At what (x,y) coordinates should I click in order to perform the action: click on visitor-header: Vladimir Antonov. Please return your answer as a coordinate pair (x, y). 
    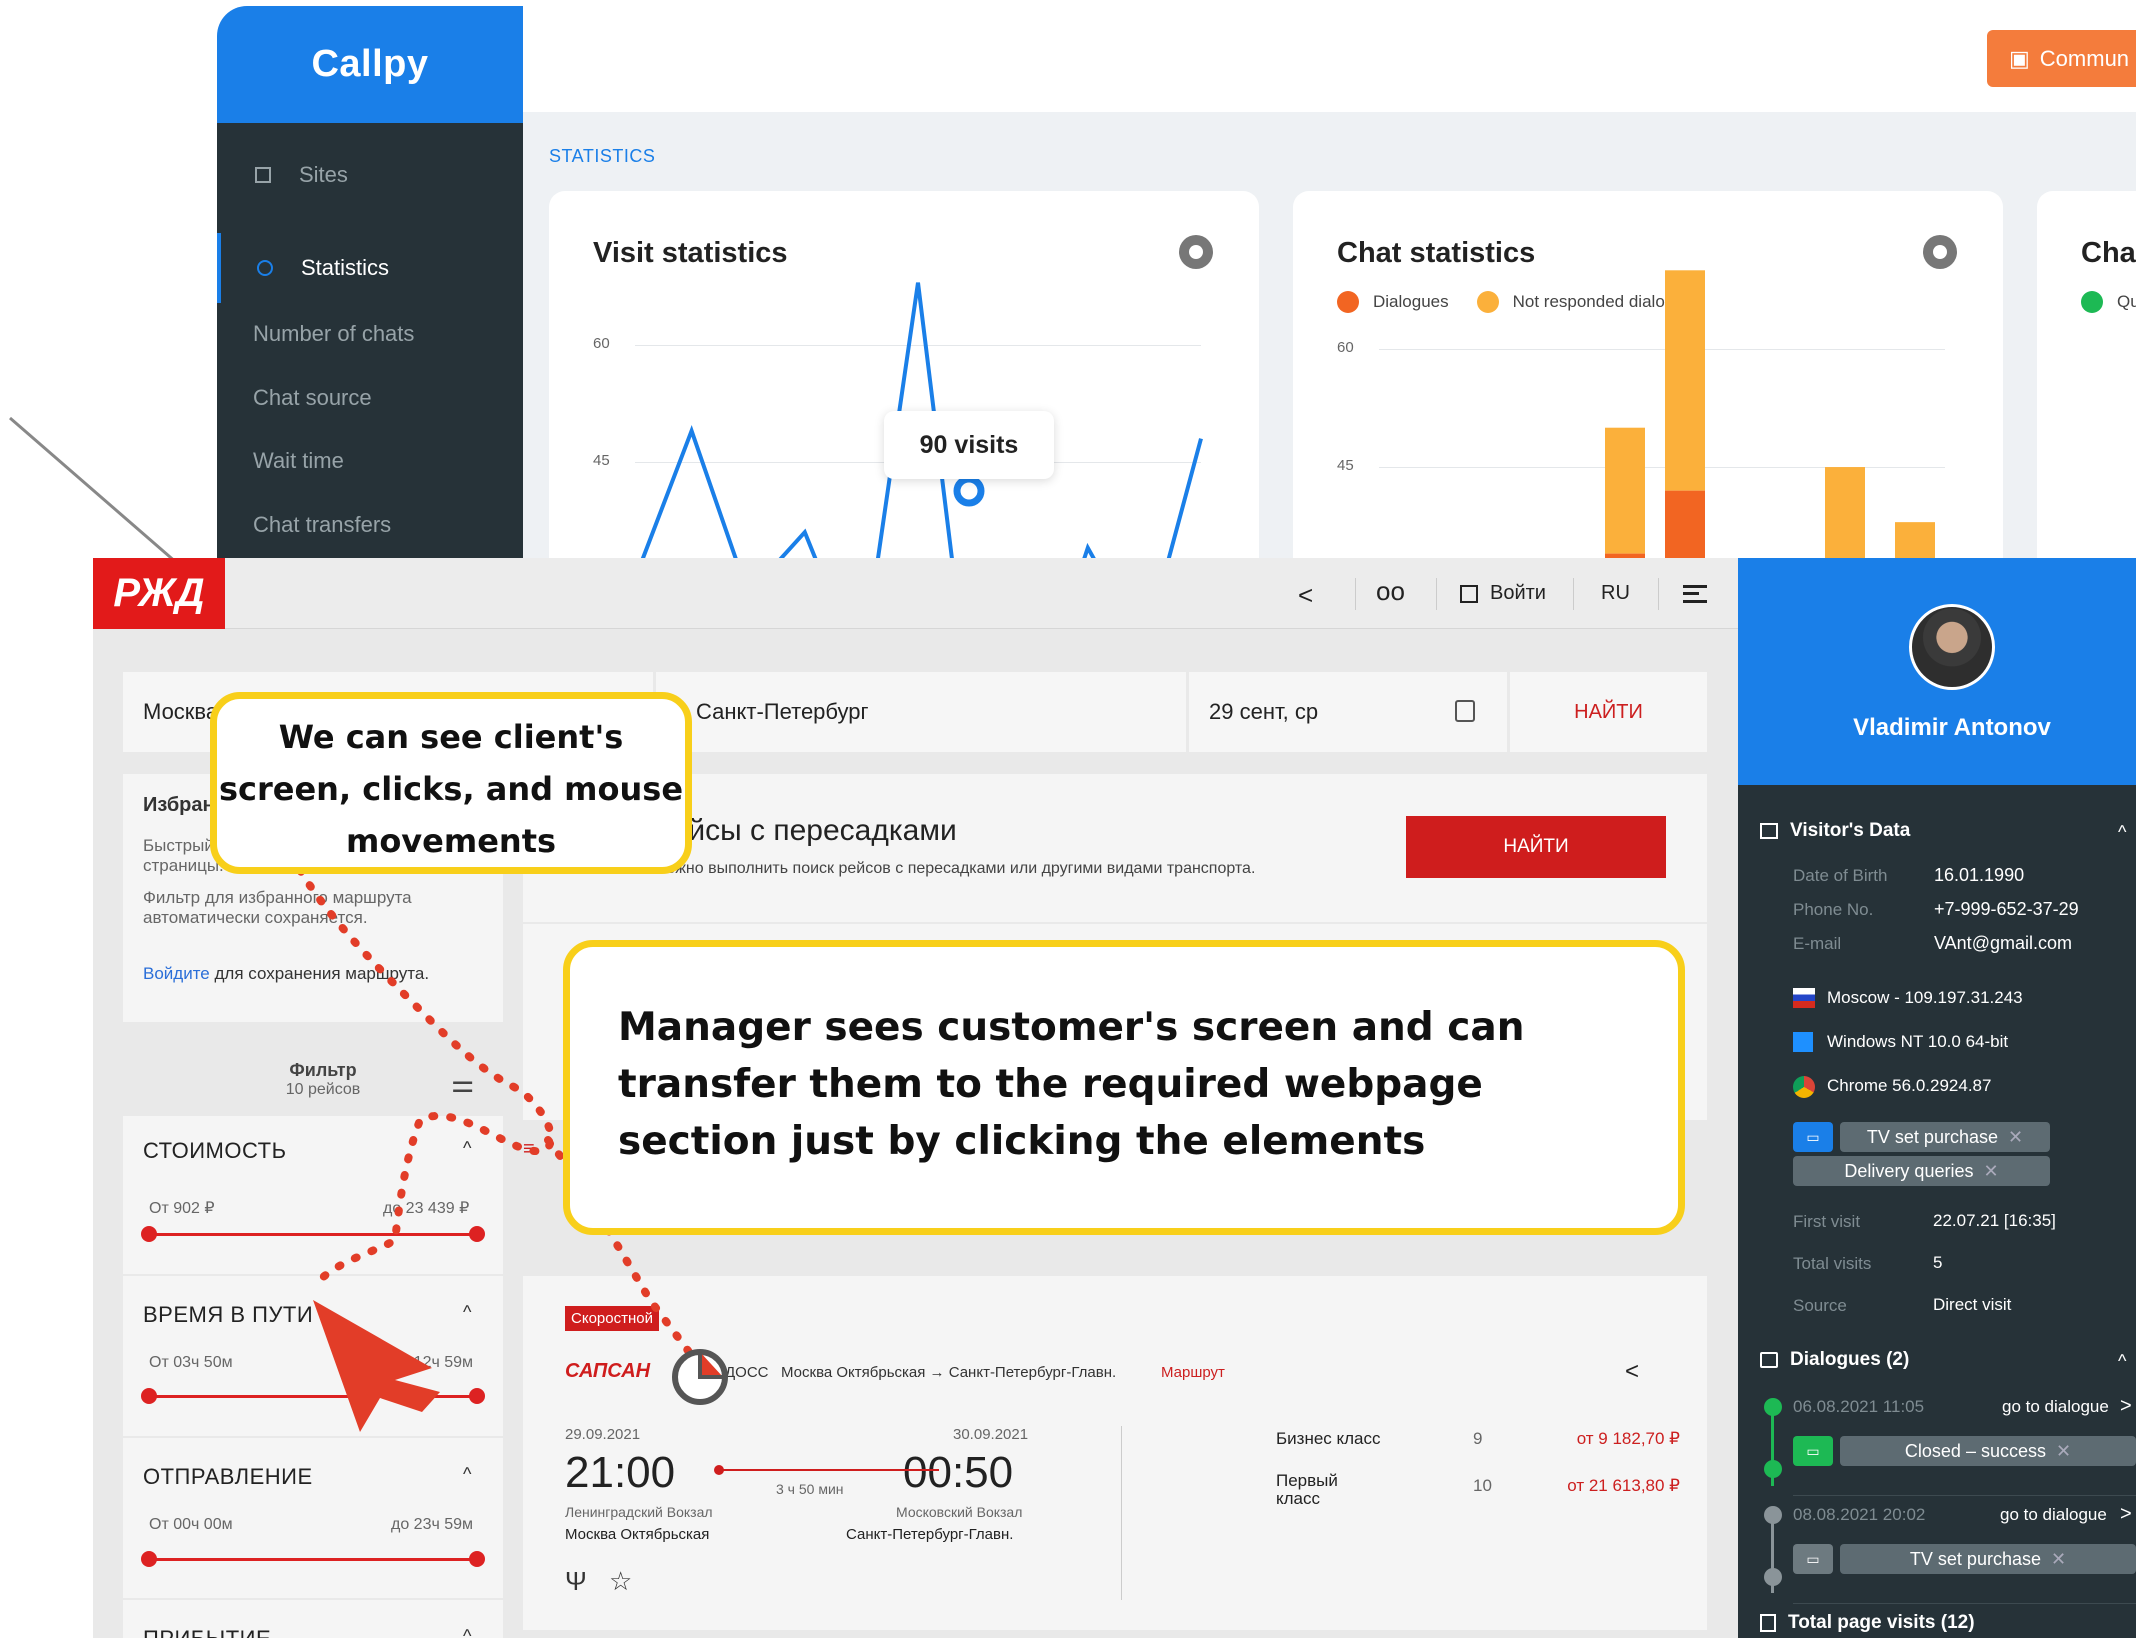
    Looking at the image, I should click on (1937, 671).